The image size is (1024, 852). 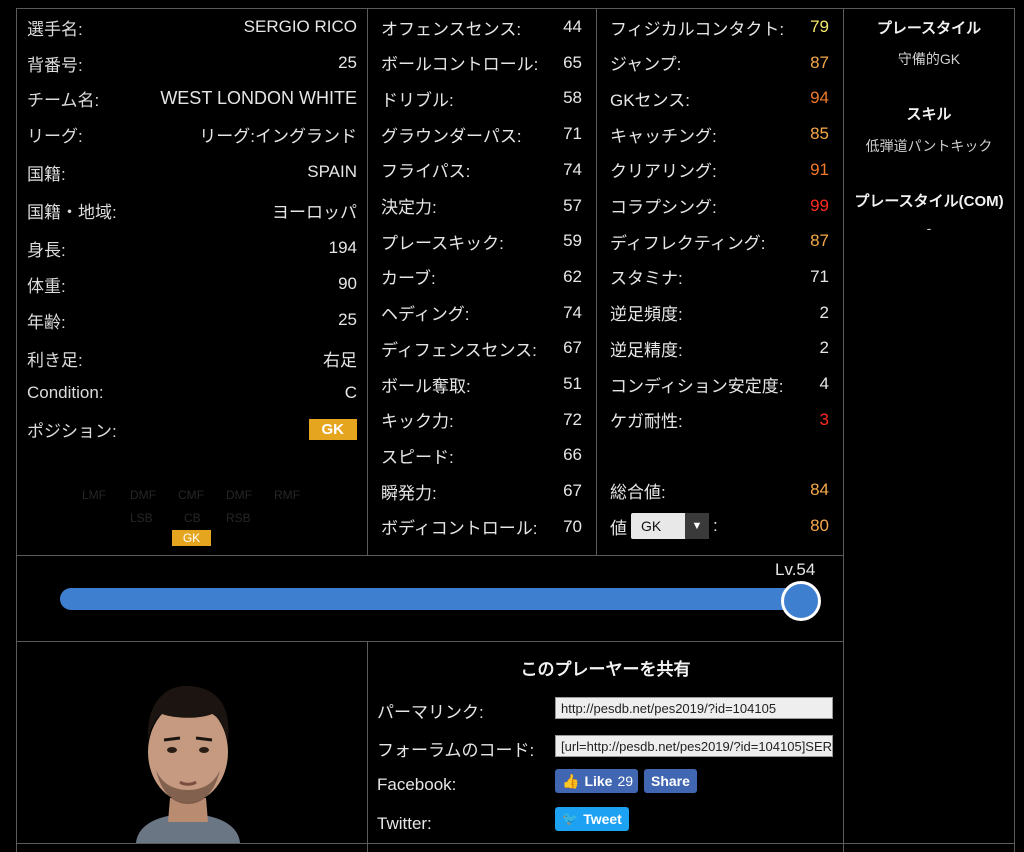 I want to click on stat-label: グラウンダーパス:, so click(x=451, y=136).